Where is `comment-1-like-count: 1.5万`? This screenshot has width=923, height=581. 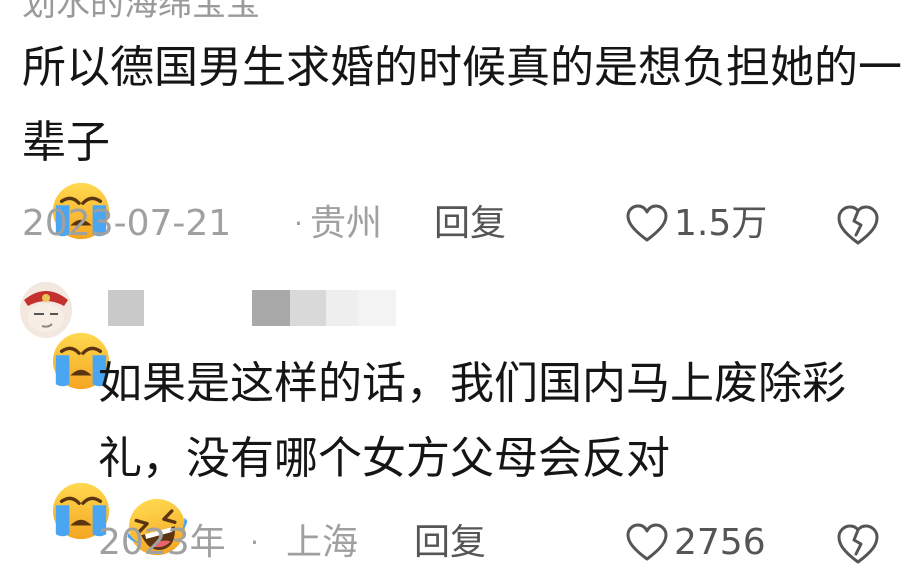 comment-1-like-count: 1.5万 is located at coordinates (721, 223).